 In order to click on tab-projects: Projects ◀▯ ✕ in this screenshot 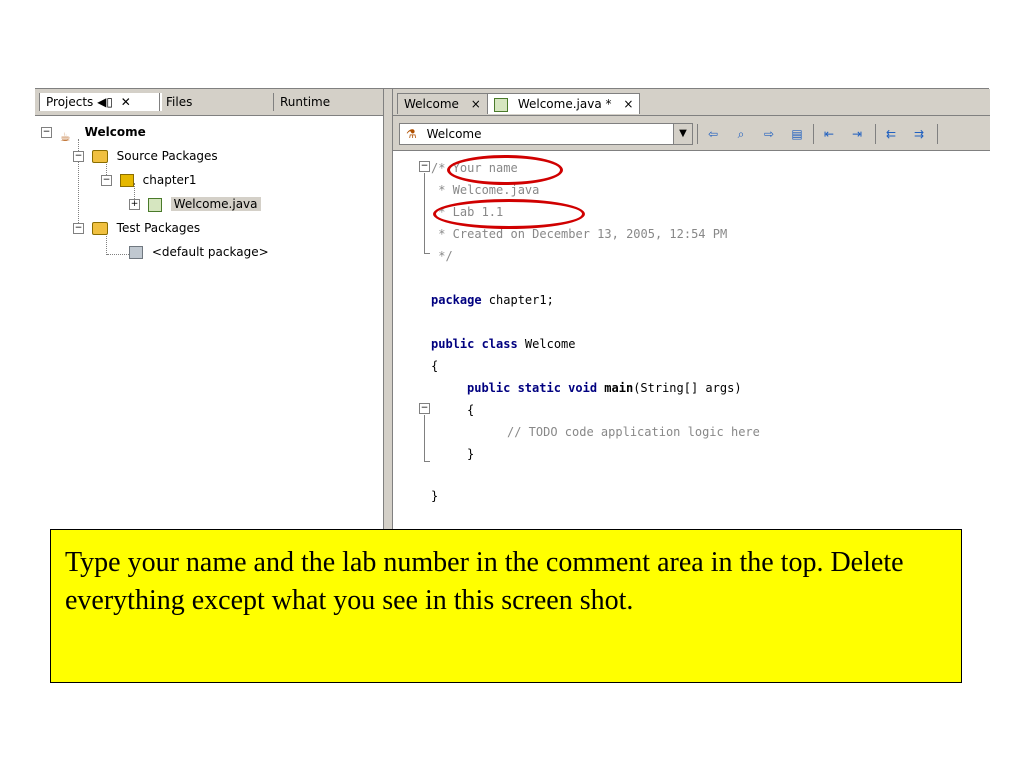, I will do `click(100, 102)`.